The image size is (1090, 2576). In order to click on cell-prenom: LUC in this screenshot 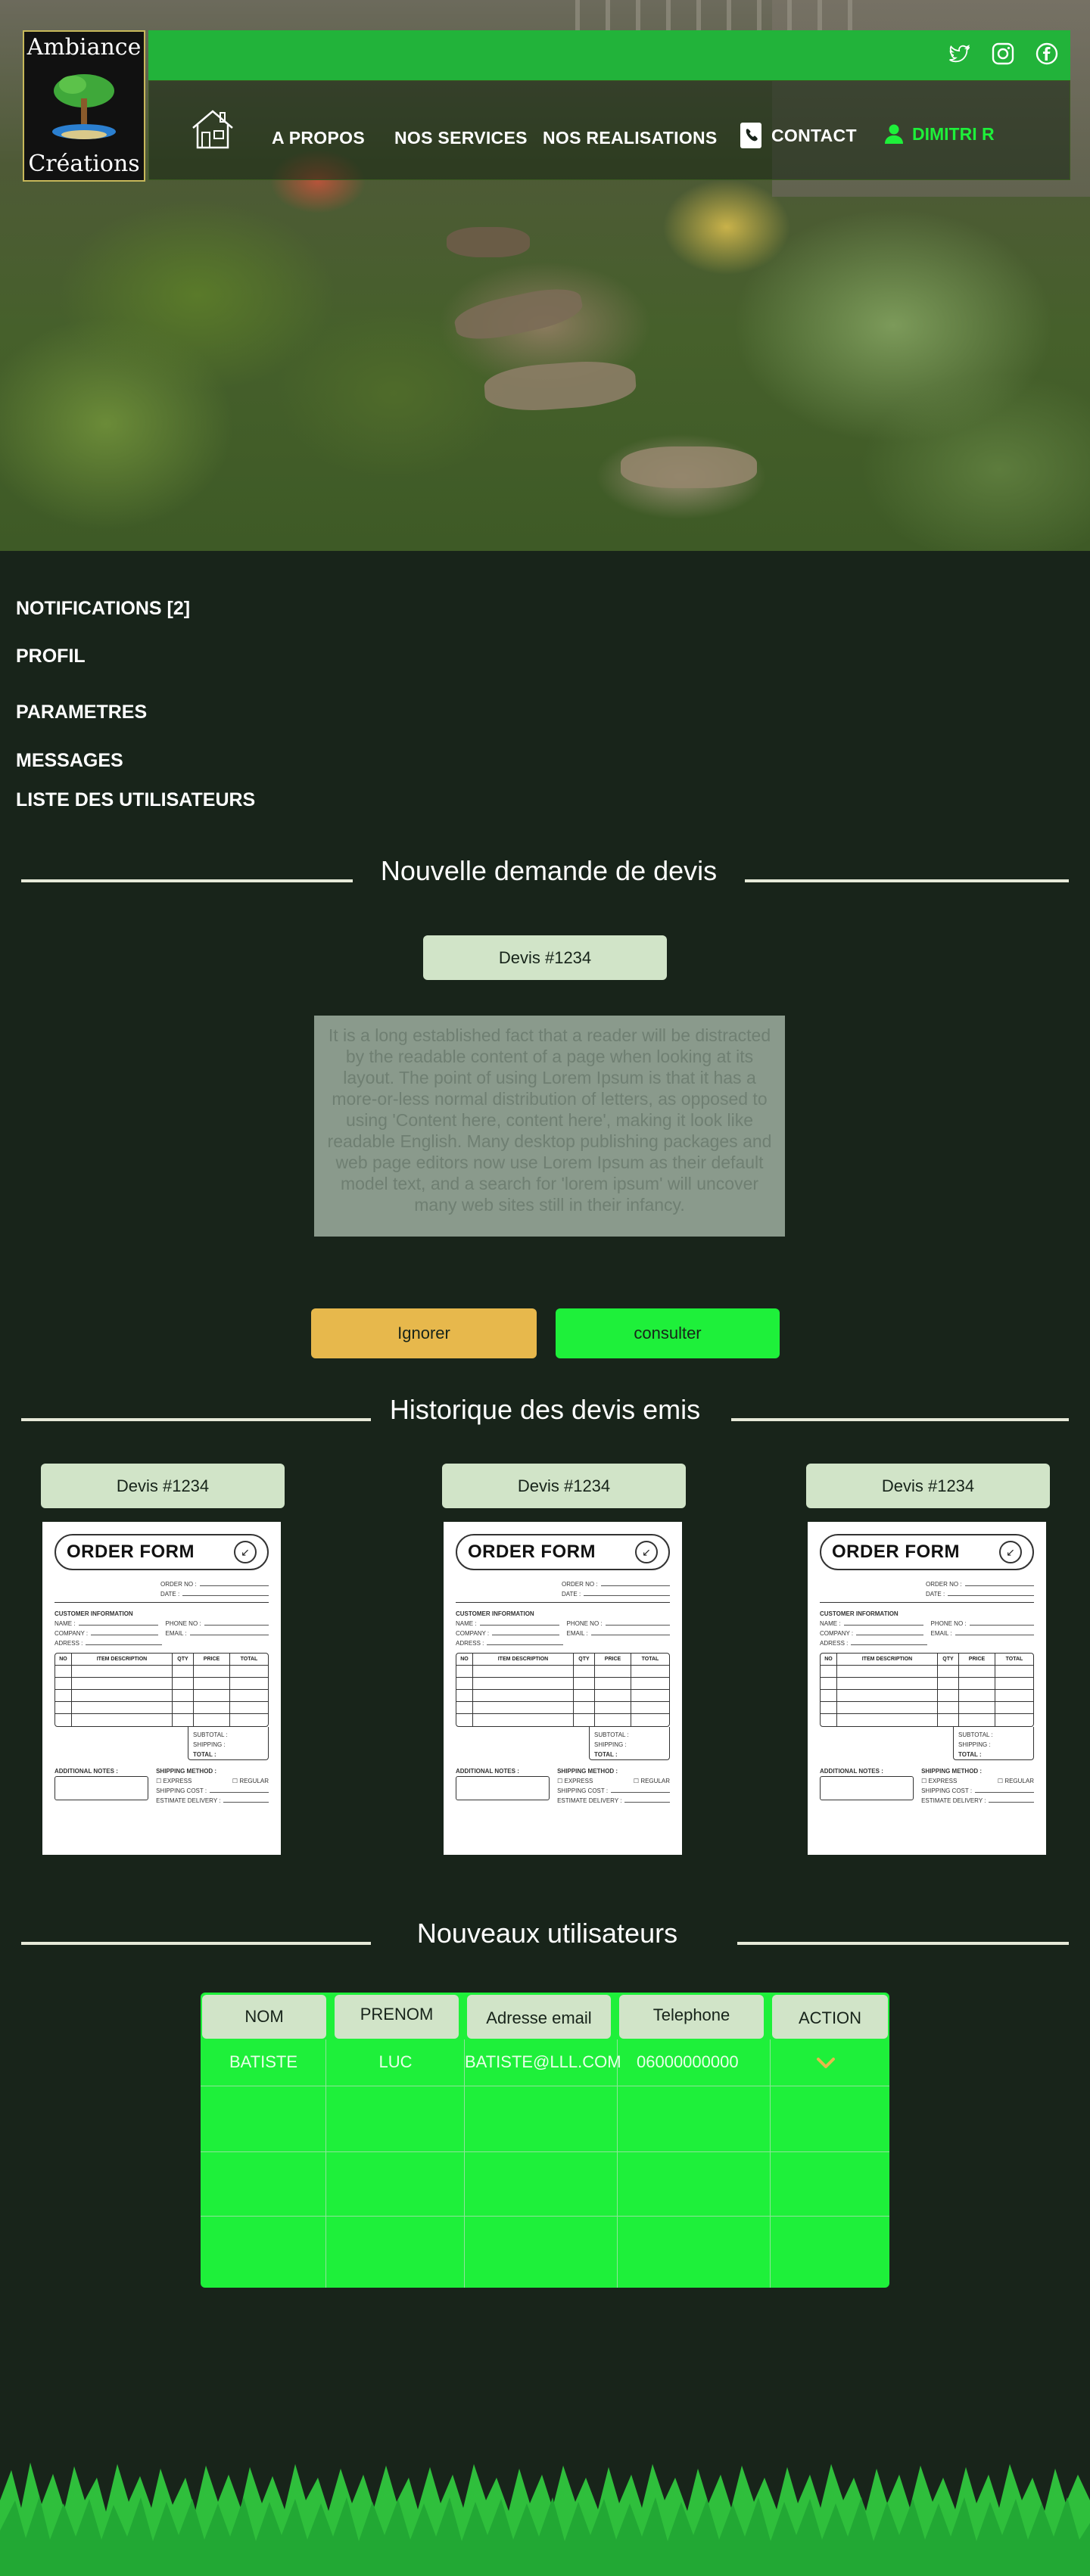, I will do `click(396, 2061)`.